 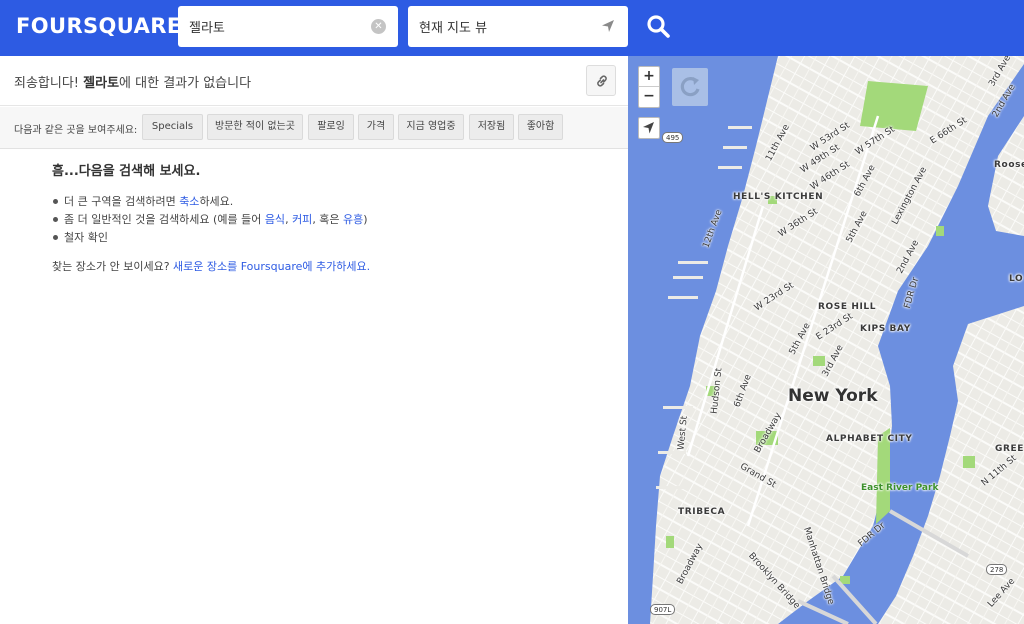 I want to click on my-location-button, so click(x=649, y=128).